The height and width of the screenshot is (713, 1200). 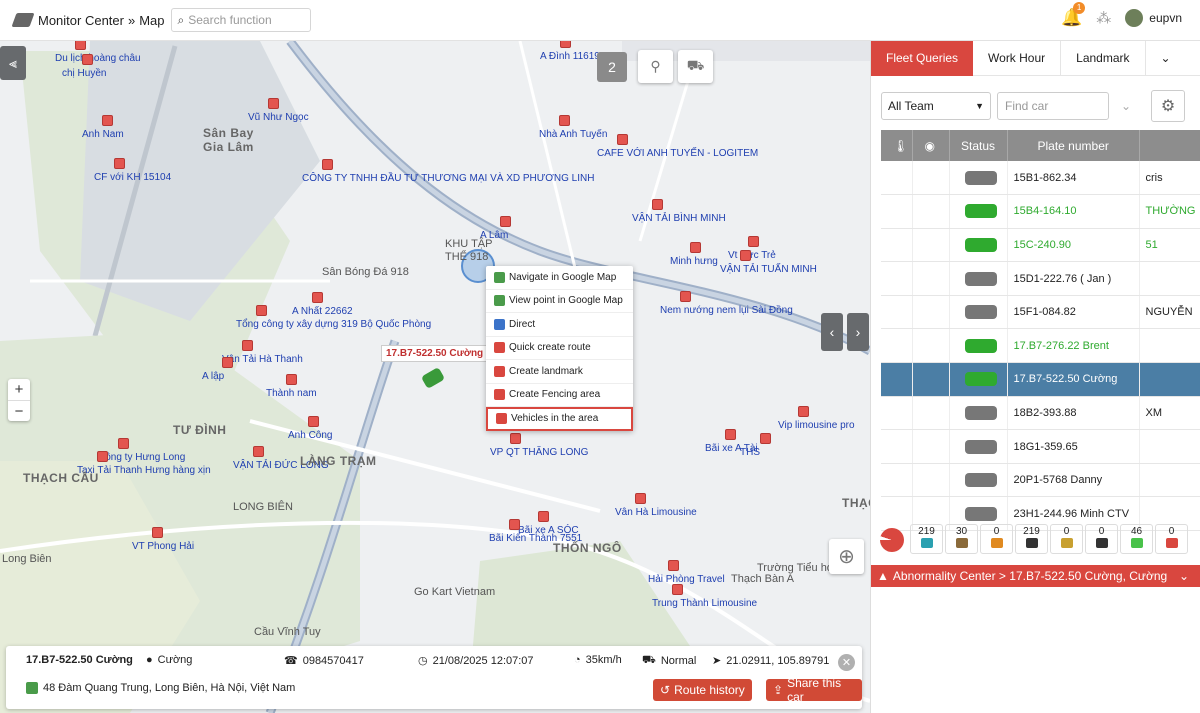 What do you see at coordinates (163, 546) in the screenshot?
I see `map-poi-label: VT Phong Hải` at bounding box center [163, 546].